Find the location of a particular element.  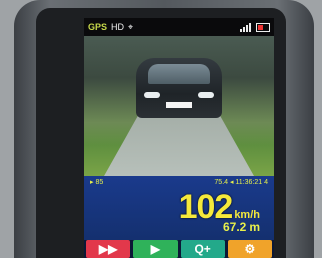

status-badge: HD is located at coordinates (118, 27).